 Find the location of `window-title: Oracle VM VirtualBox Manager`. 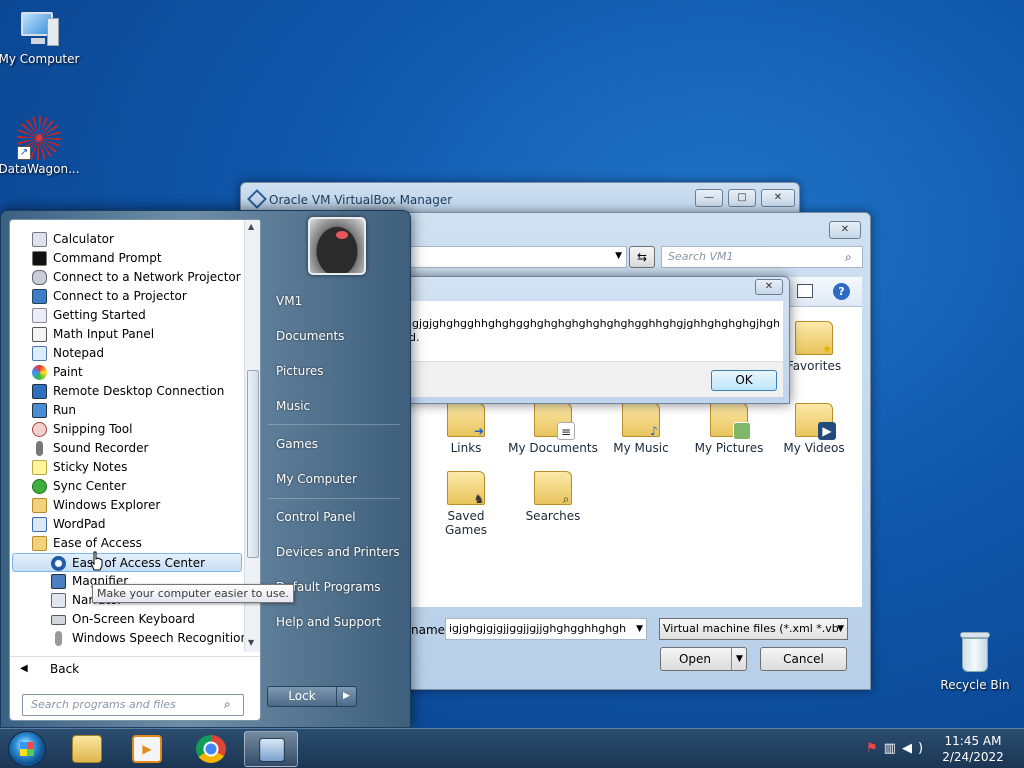

window-title: Oracle VM VirtualBox Manager is located at coordinates (361, 200).